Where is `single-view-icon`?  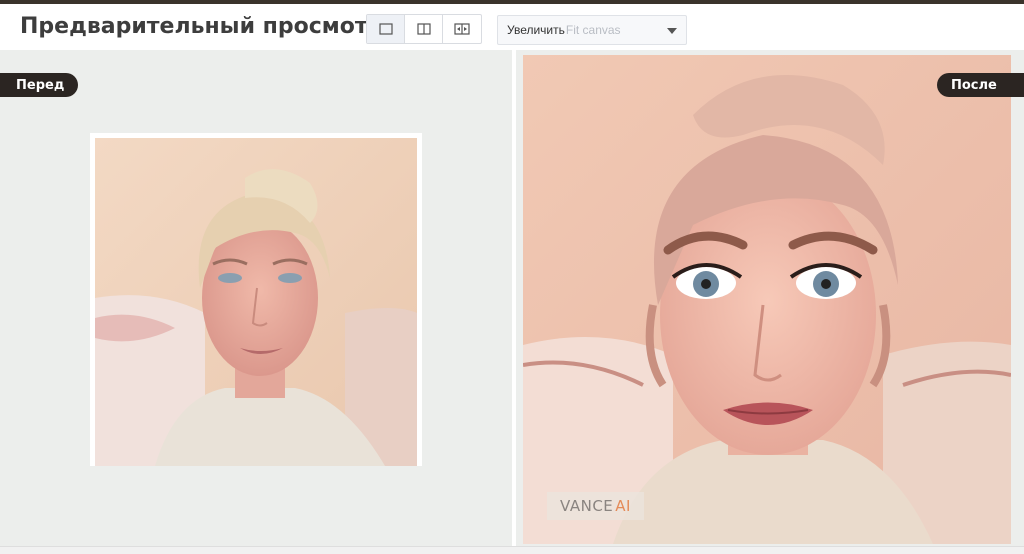 single-view-icon is located at coordinates (385, 29).